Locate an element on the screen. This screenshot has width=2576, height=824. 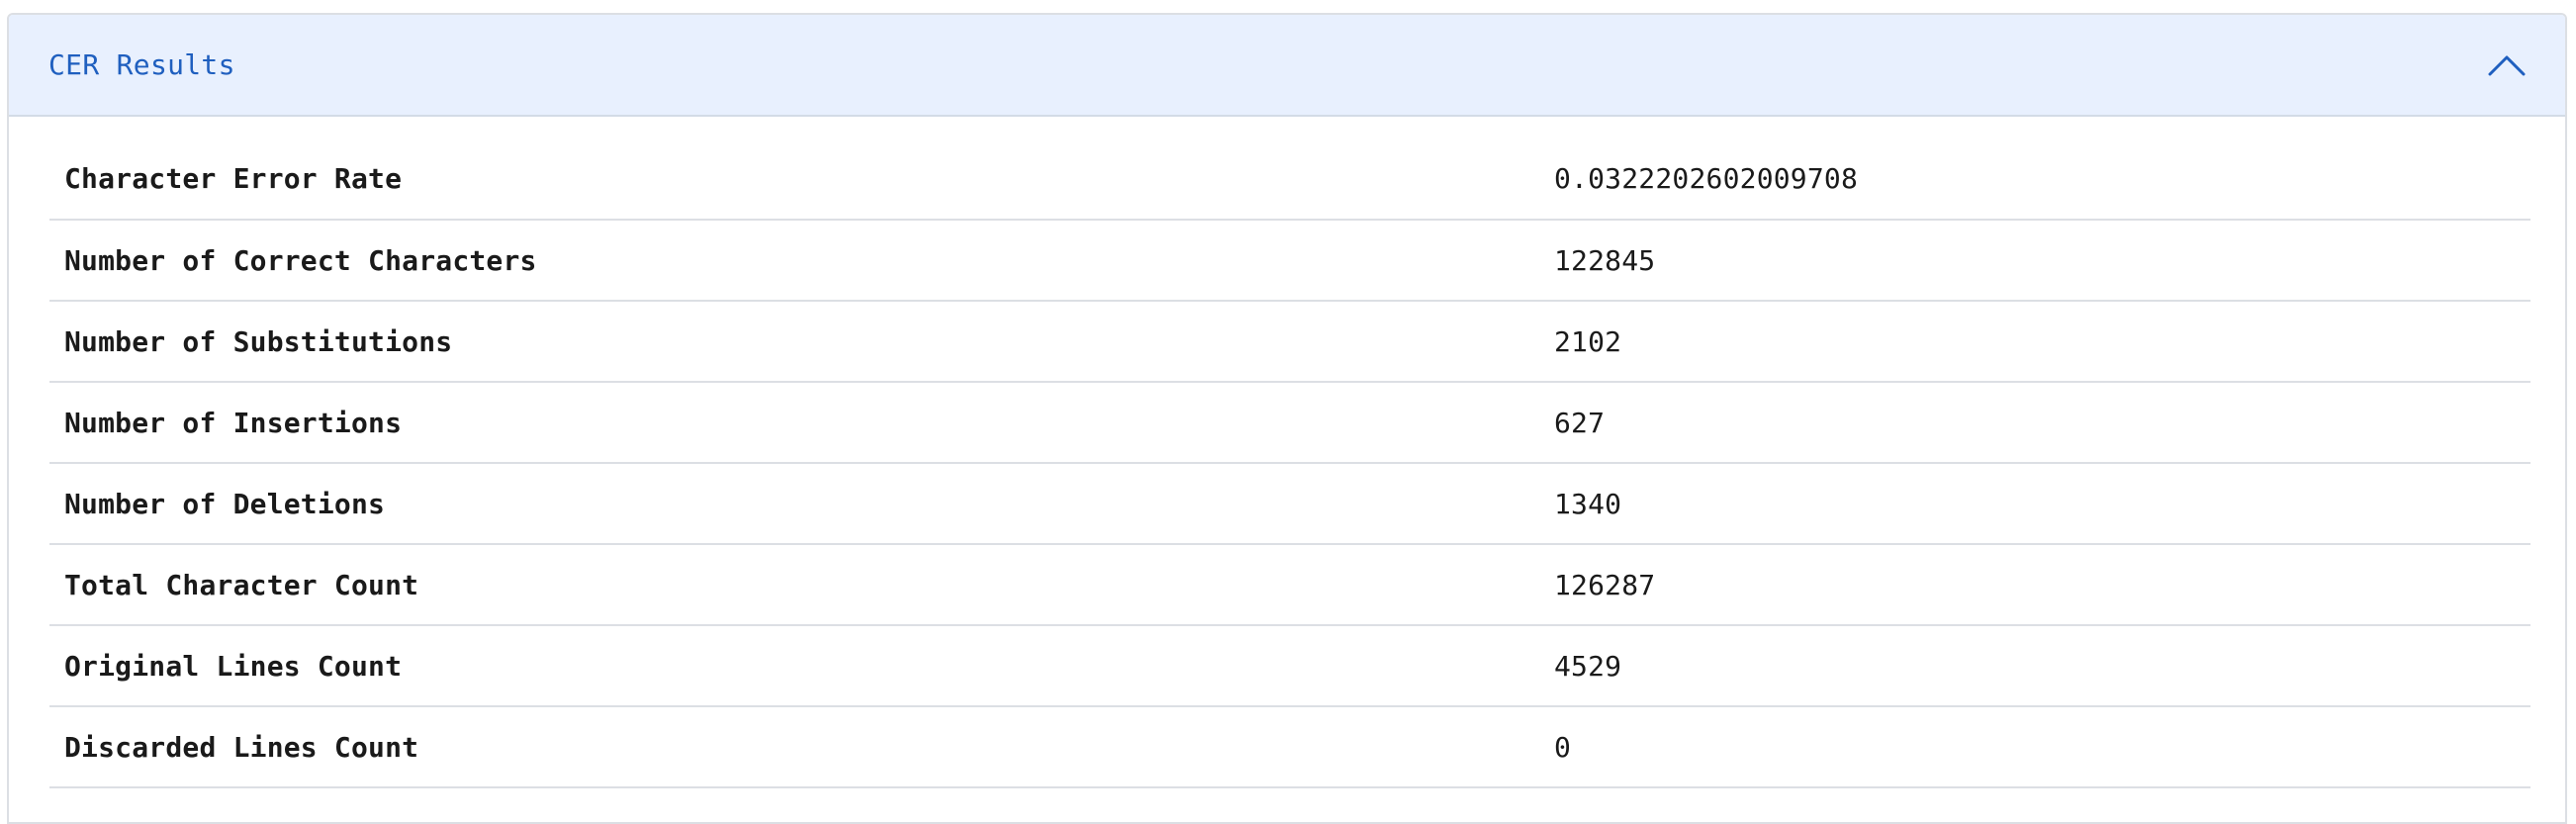
table-row: Number of Insertions 627 is located at coordinates (1290, 422).